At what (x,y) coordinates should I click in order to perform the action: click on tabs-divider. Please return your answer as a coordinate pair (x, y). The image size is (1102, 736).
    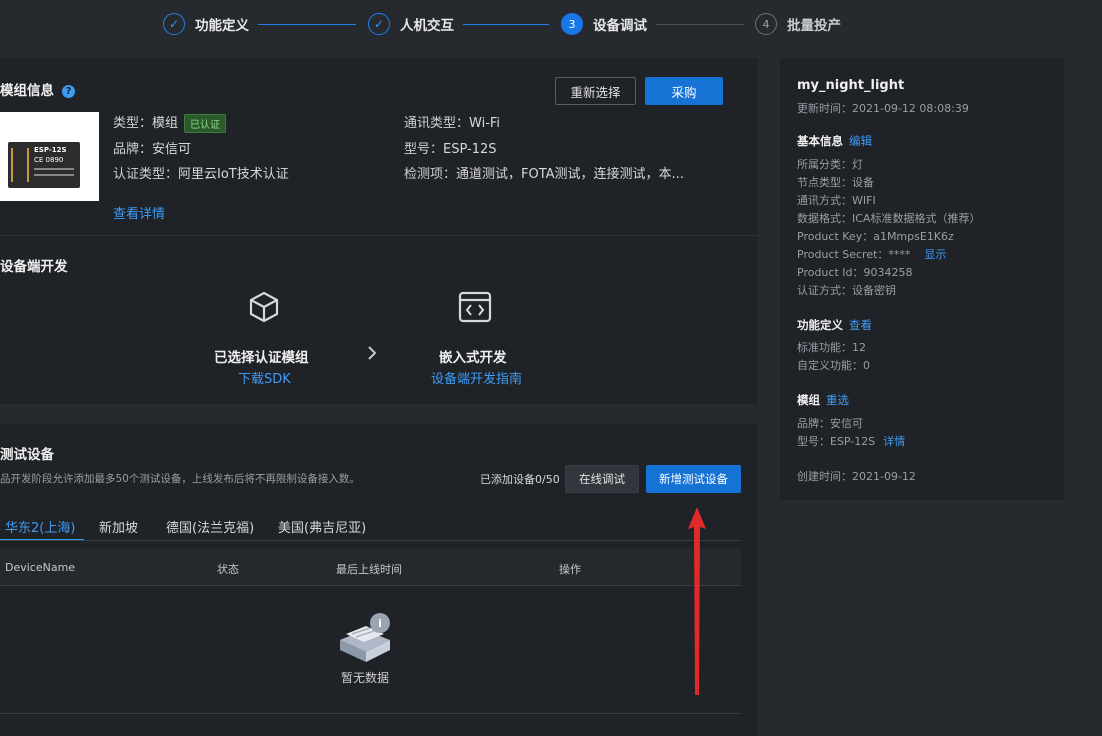
    Looking at the image, I should click on (370, 540).